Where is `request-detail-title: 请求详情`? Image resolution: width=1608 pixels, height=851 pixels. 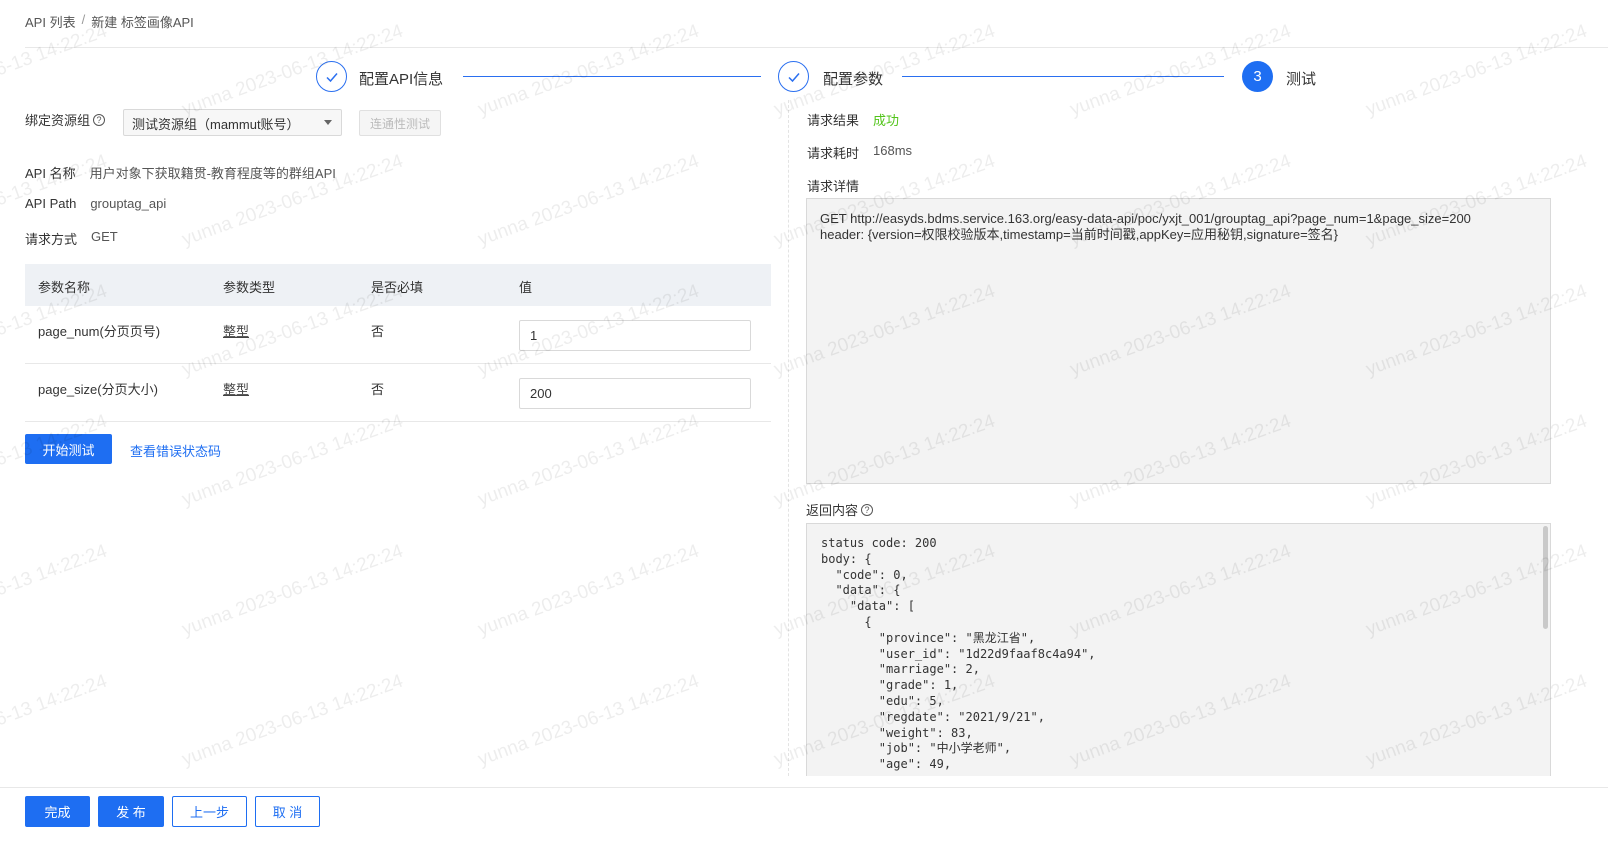
request-detail-title: 请求详情 is located at coordinates (833, 186).